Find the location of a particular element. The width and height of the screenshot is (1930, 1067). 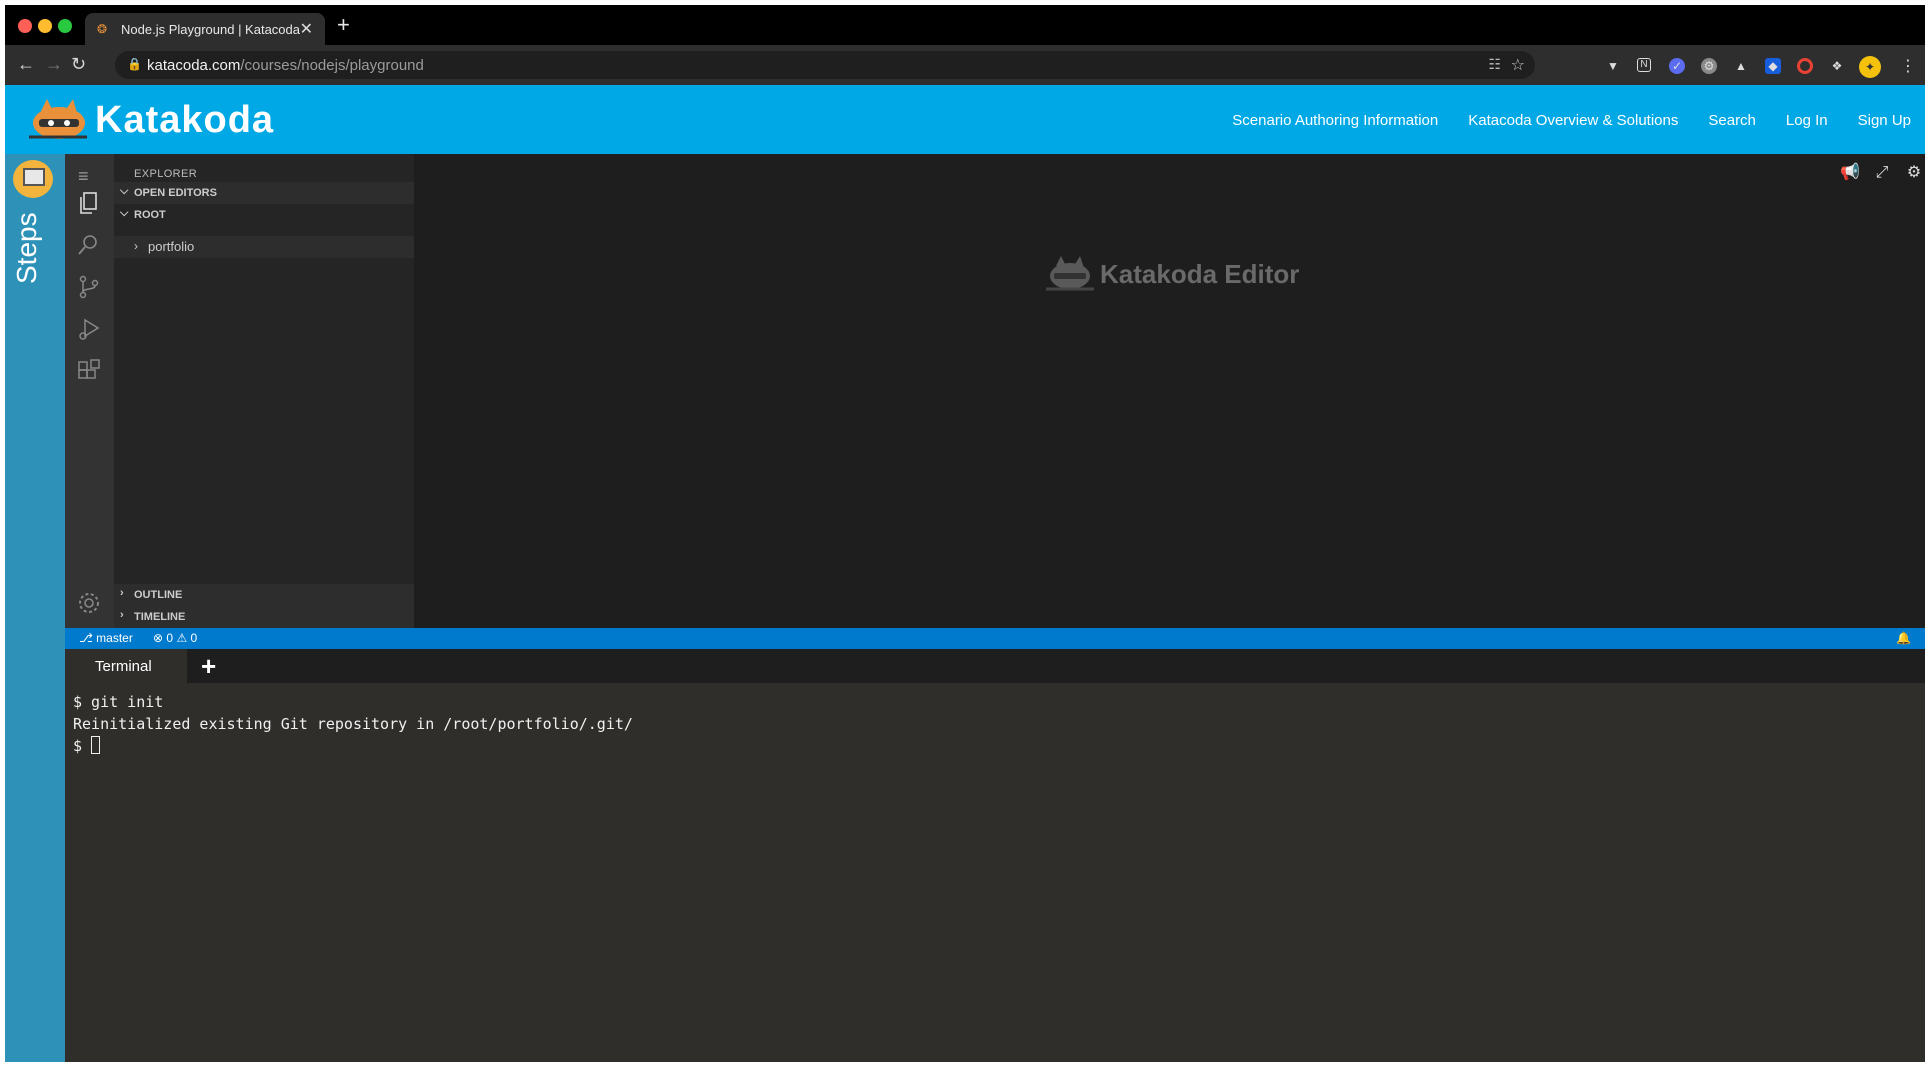

settings-gear-icon is located at coordinates (89, 603).